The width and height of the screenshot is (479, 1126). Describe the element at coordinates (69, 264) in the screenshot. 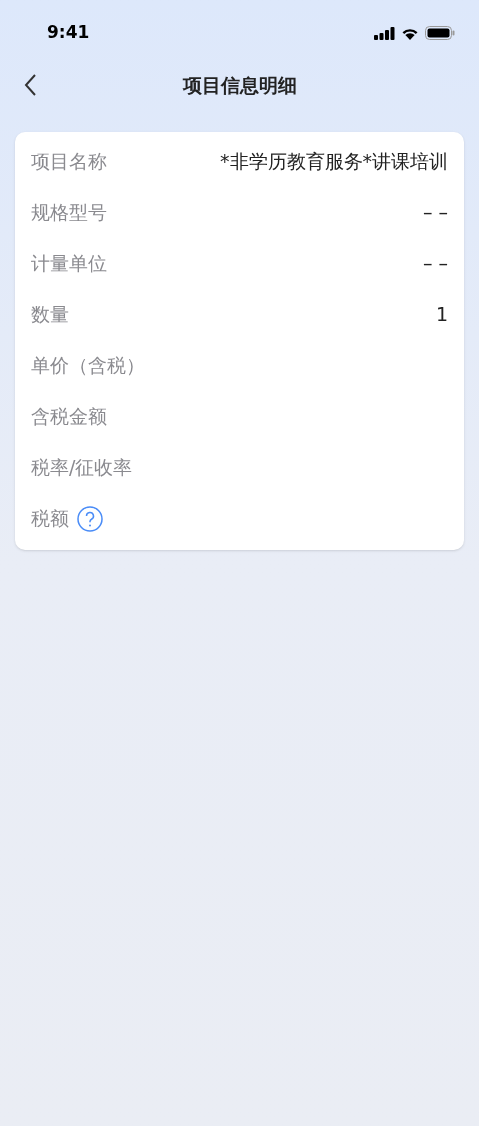

I see `field-label: 计量单位` at that location.